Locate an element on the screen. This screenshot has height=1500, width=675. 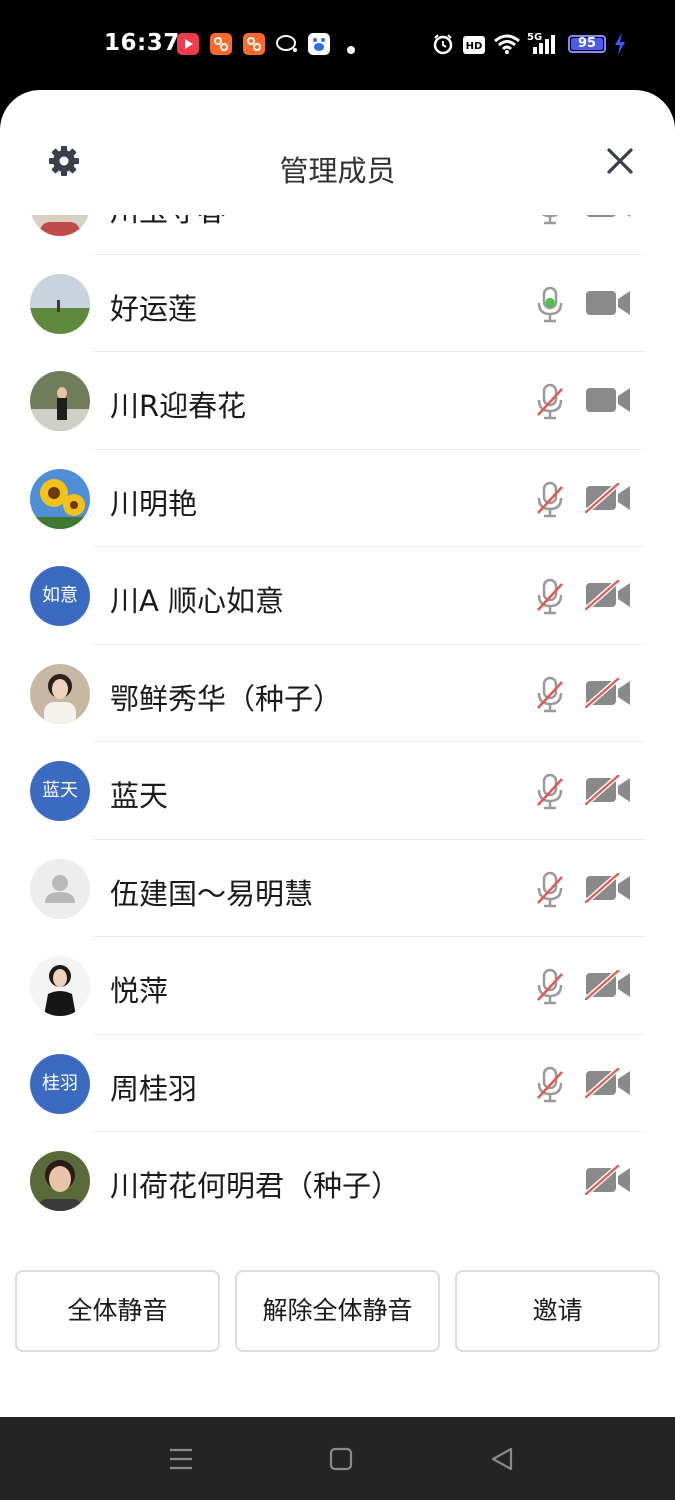
battery-level: 95 is located at coordinates (587, 43).